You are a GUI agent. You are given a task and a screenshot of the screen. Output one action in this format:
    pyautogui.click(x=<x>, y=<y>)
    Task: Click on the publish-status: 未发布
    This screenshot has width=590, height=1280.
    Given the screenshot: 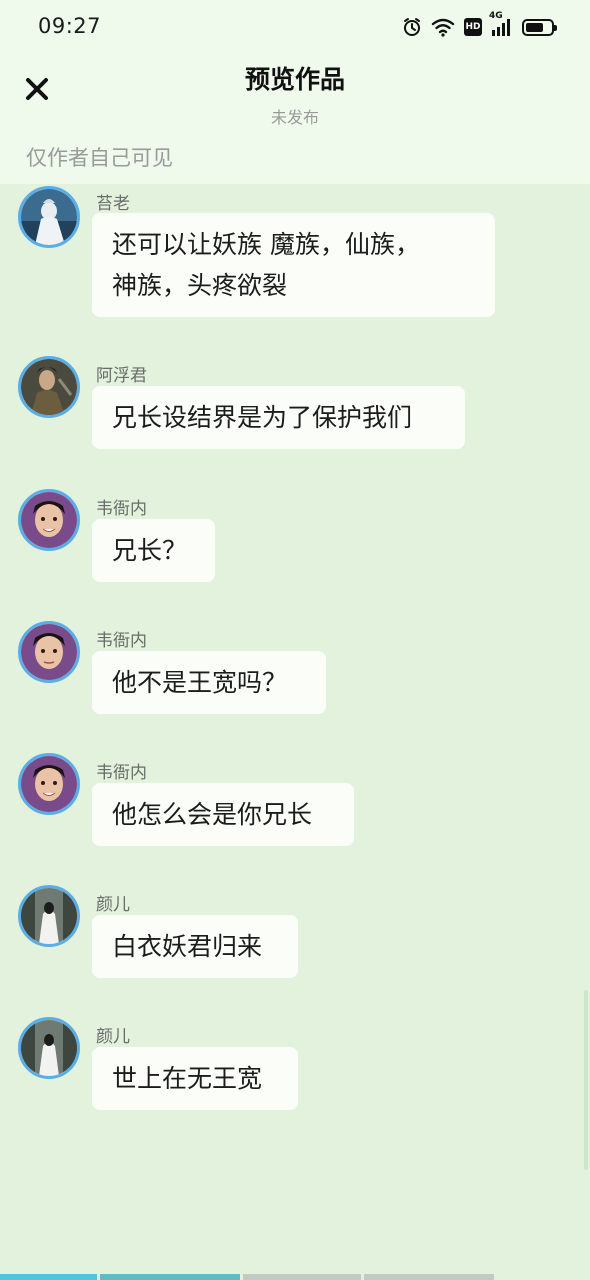 What is the action you would take?
    pyautogui.click(x=294, y=117)
    